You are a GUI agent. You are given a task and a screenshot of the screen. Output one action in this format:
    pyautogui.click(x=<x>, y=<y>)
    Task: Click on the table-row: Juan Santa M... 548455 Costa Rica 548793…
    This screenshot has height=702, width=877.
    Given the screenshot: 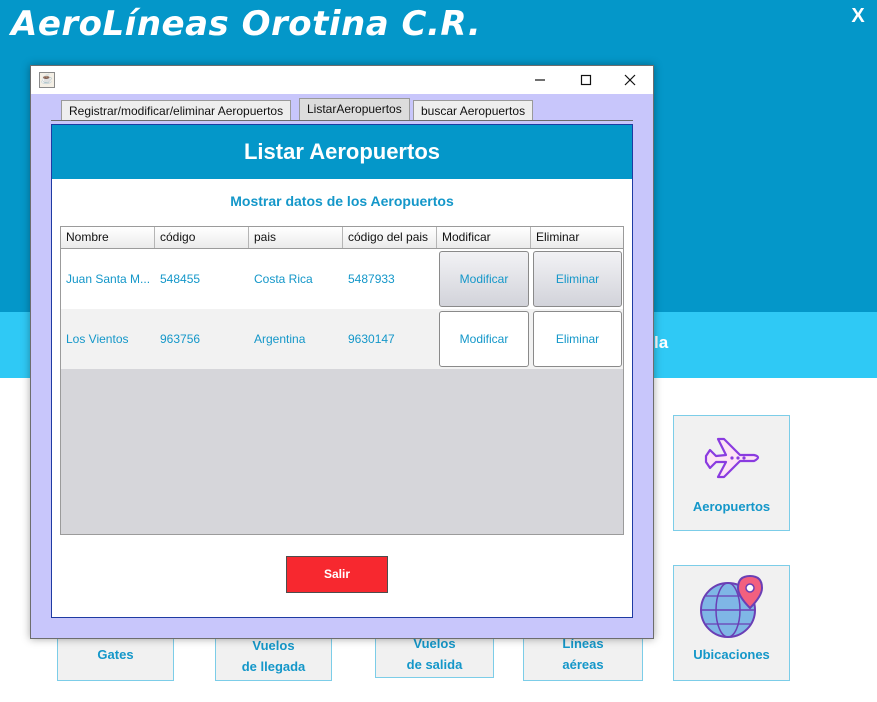 What is the action you would take?
    pyautogui.click(x=342, y=279)
    